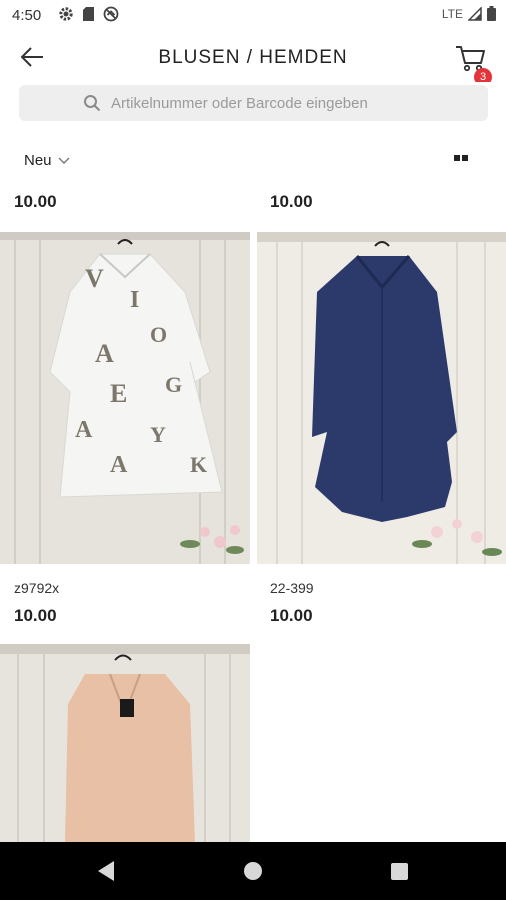 This screenshot has width=506, height=900. I want to click on sd-card-icon, so click(88, 14).